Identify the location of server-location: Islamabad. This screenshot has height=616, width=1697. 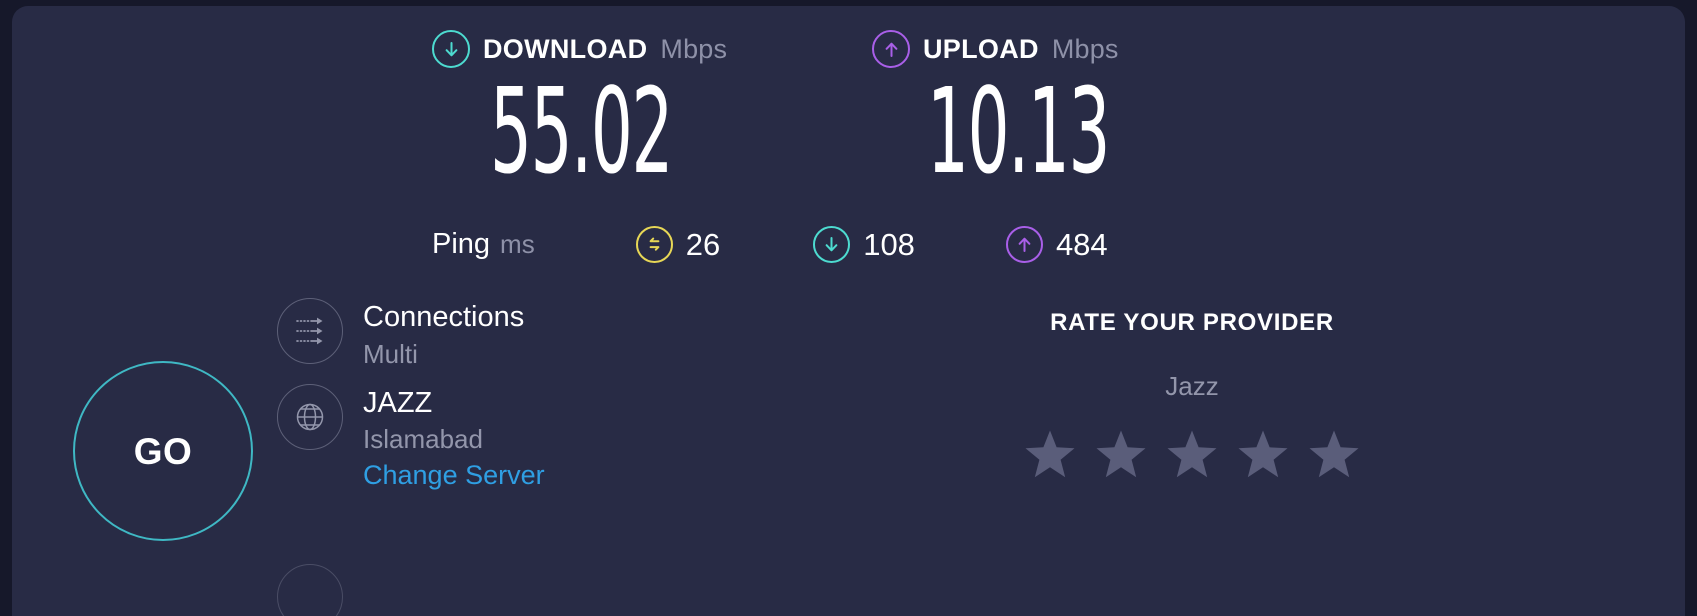
(423, 439).